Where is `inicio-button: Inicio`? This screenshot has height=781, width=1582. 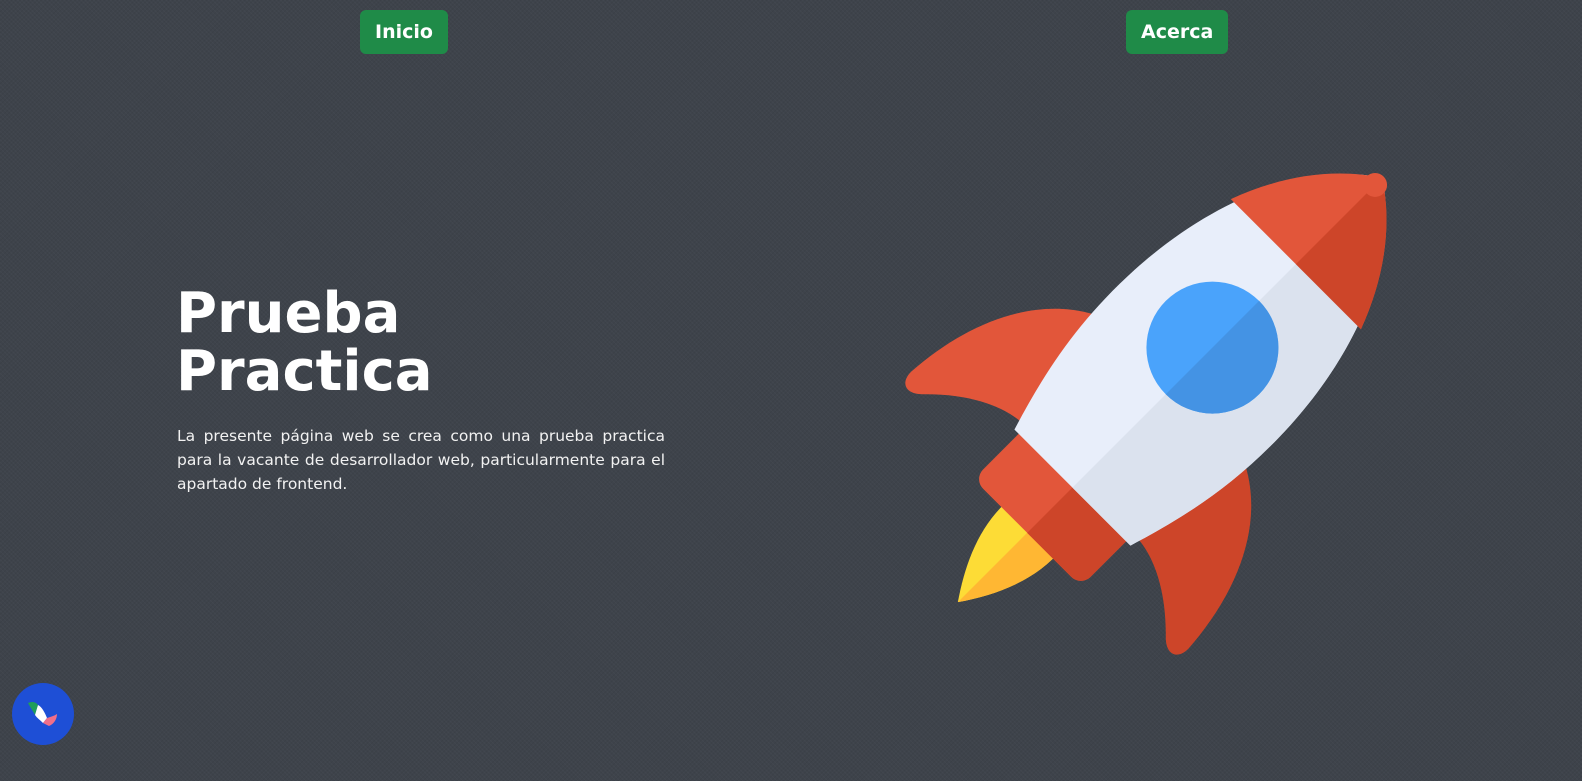 inicio-button: Inicio is located at coordinates (404, 32).